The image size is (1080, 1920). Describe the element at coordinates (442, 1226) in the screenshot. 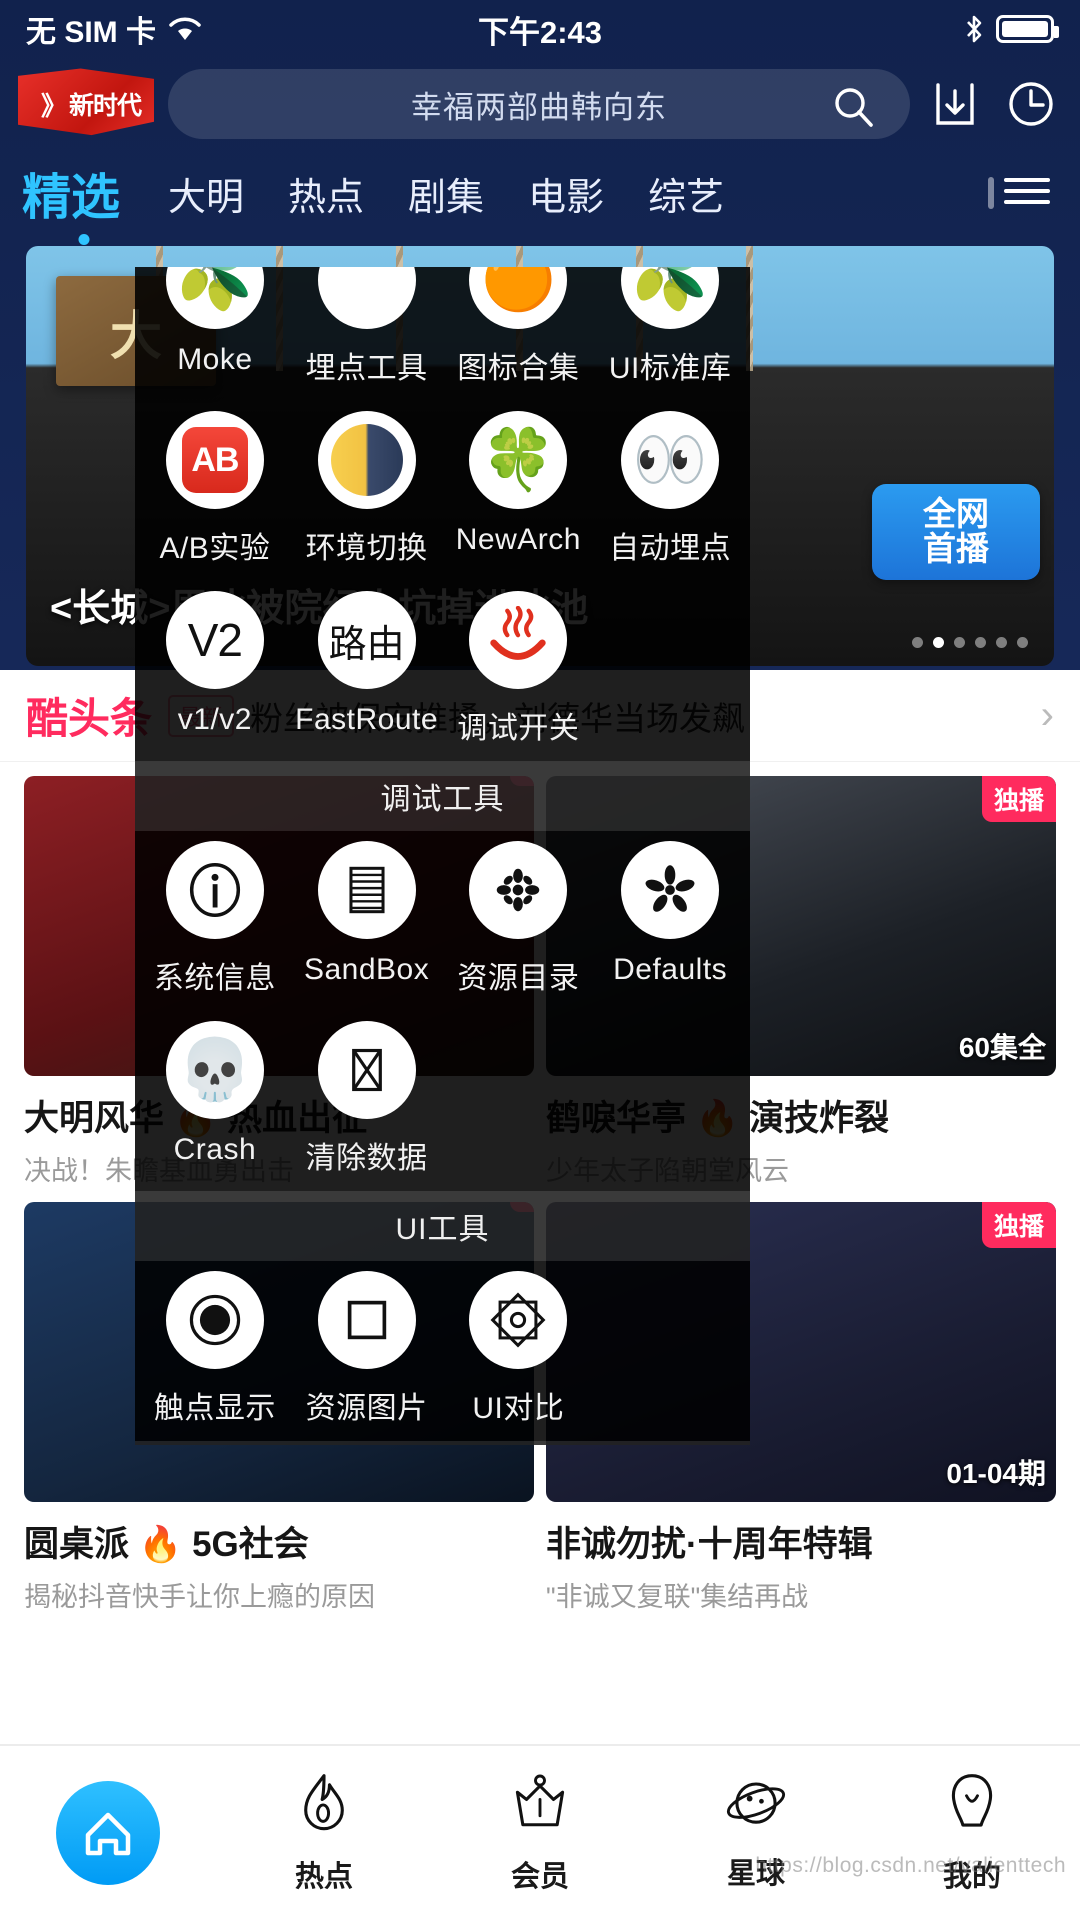

I see `section-header-ui-tools: UI工具` at that location.